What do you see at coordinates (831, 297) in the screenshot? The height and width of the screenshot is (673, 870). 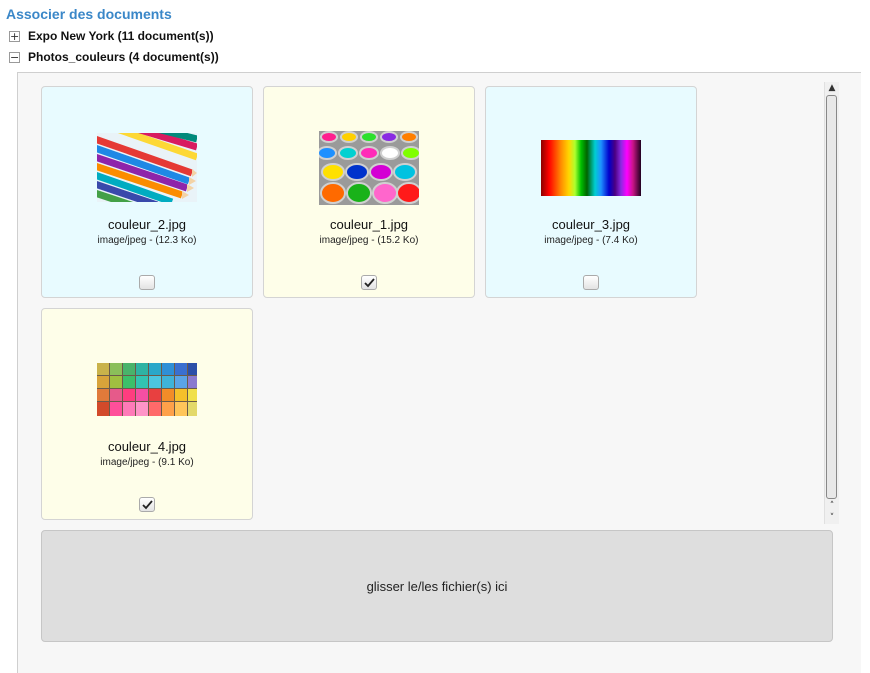 I see `scrollbar-thumb` at bounding box center [831, 297].